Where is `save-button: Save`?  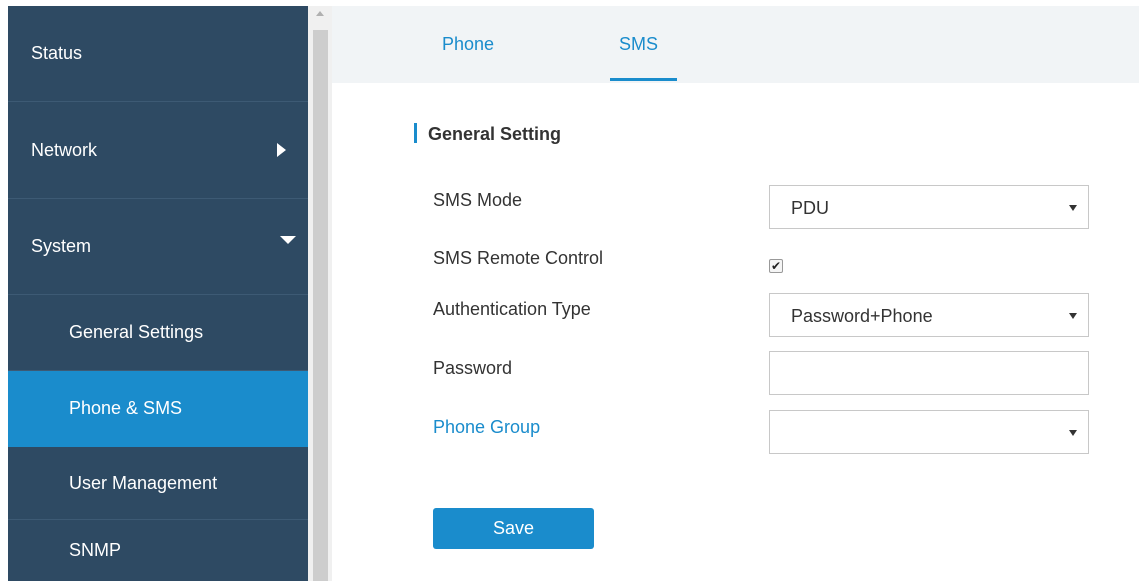 save-button: Save is located at coordinates (513, 528).